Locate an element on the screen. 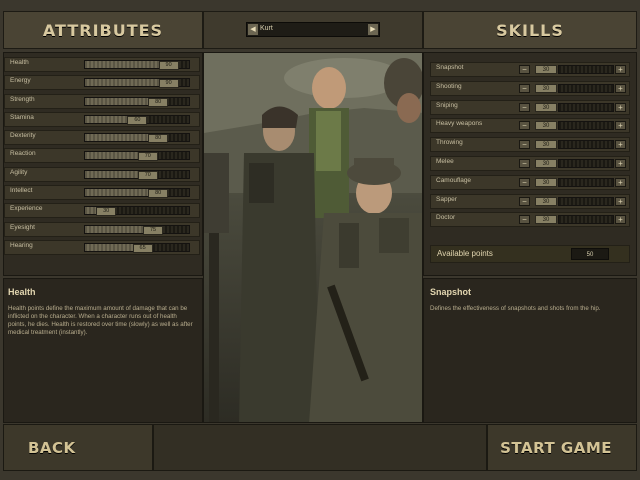 This screenshot has height=480, width=640. start-game-button: START GAME is located at coordinates (562, 447).